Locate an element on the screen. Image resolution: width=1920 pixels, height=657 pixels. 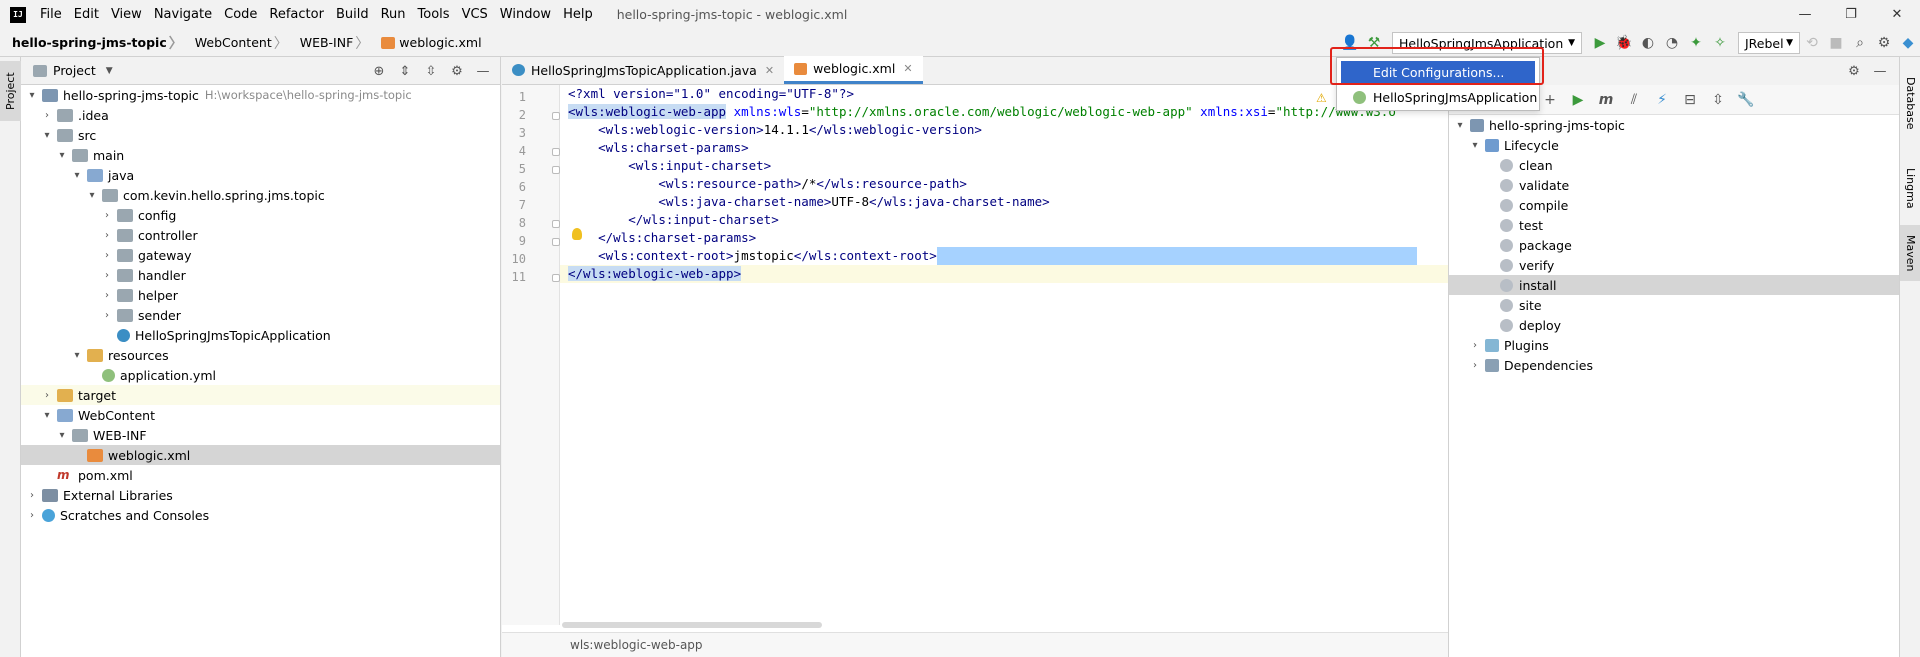
update-icon: ⟲ is located at coordinates (1812, 43).